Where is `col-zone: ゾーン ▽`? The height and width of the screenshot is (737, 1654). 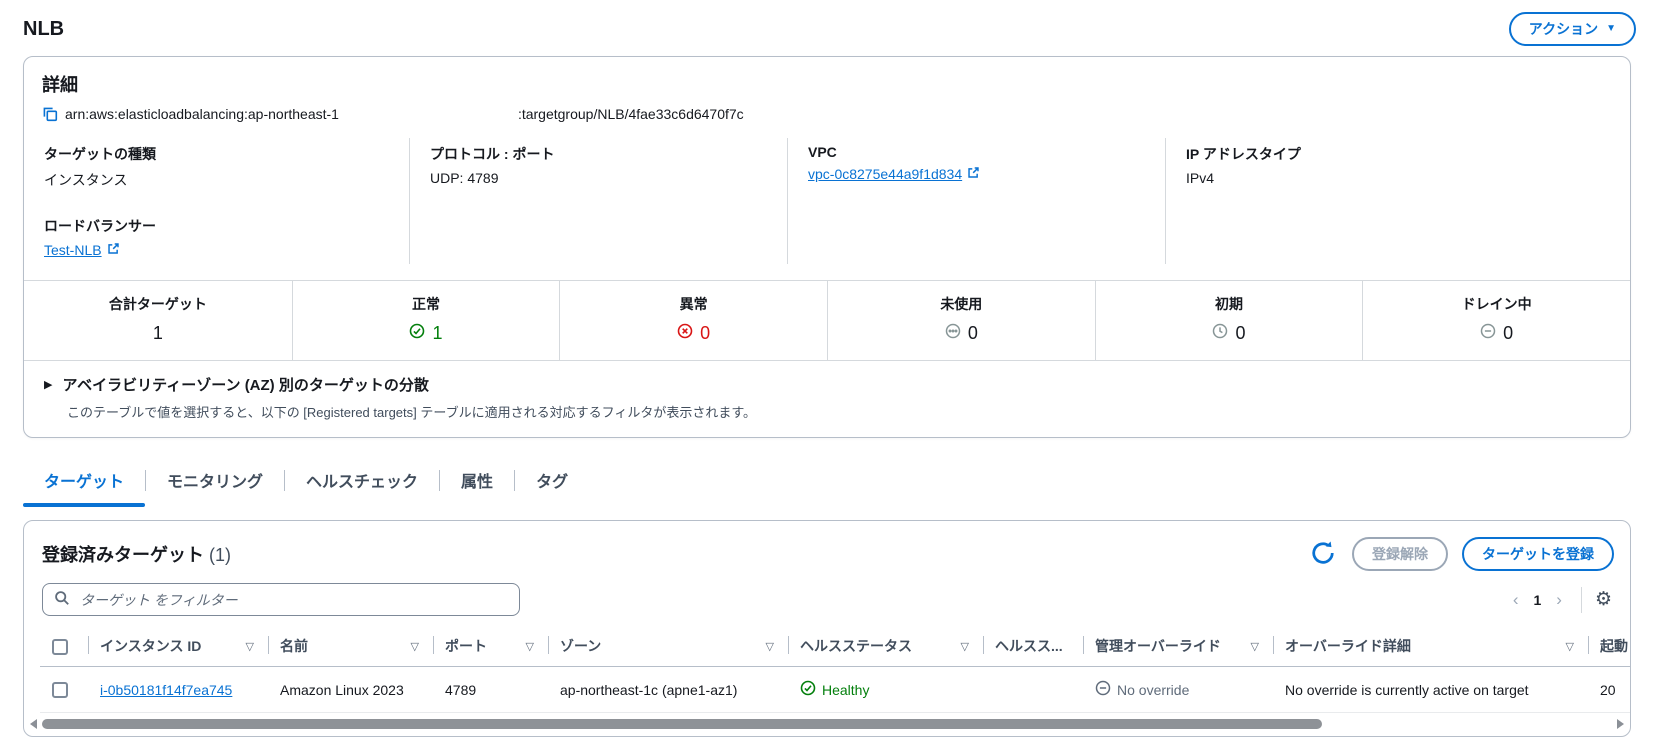 col-zone: ゾーン ▽ is located at coordinates (668, 646).